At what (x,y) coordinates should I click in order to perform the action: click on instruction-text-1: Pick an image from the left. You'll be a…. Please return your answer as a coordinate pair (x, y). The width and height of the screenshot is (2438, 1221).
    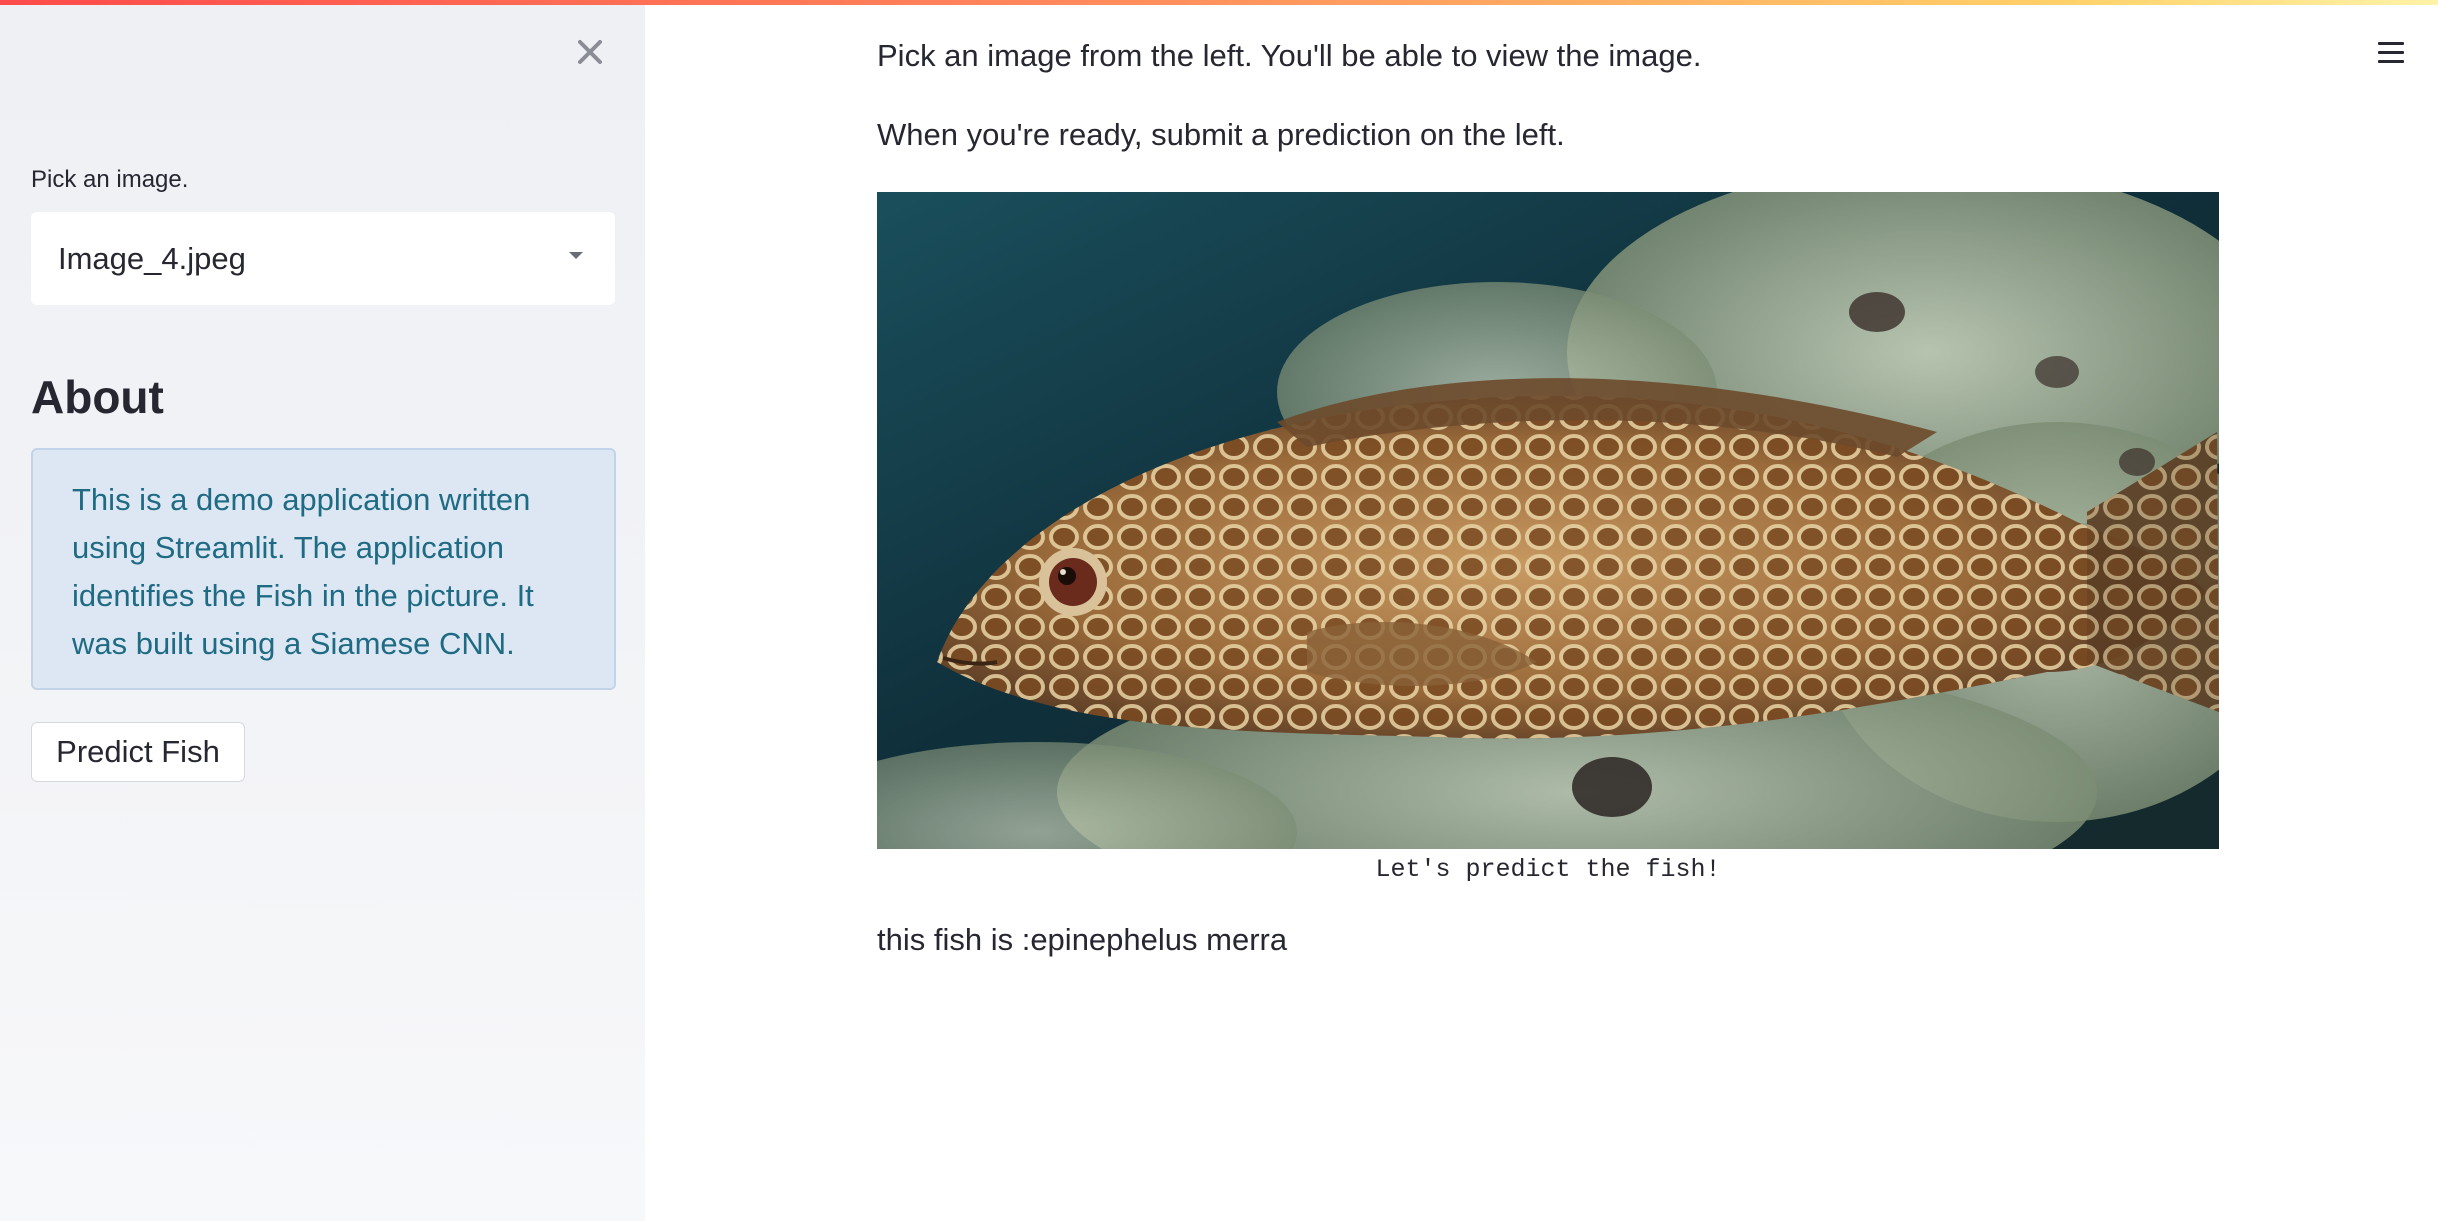
    Looking at the image, I should click on (1289, 55).